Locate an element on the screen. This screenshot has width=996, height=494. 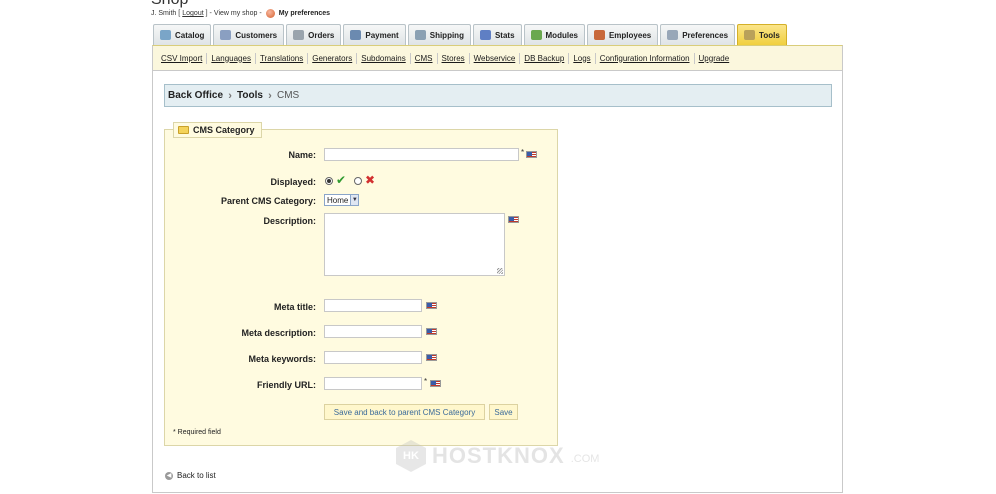
watermark-domain: .COM is located at coordinates (585, 459).